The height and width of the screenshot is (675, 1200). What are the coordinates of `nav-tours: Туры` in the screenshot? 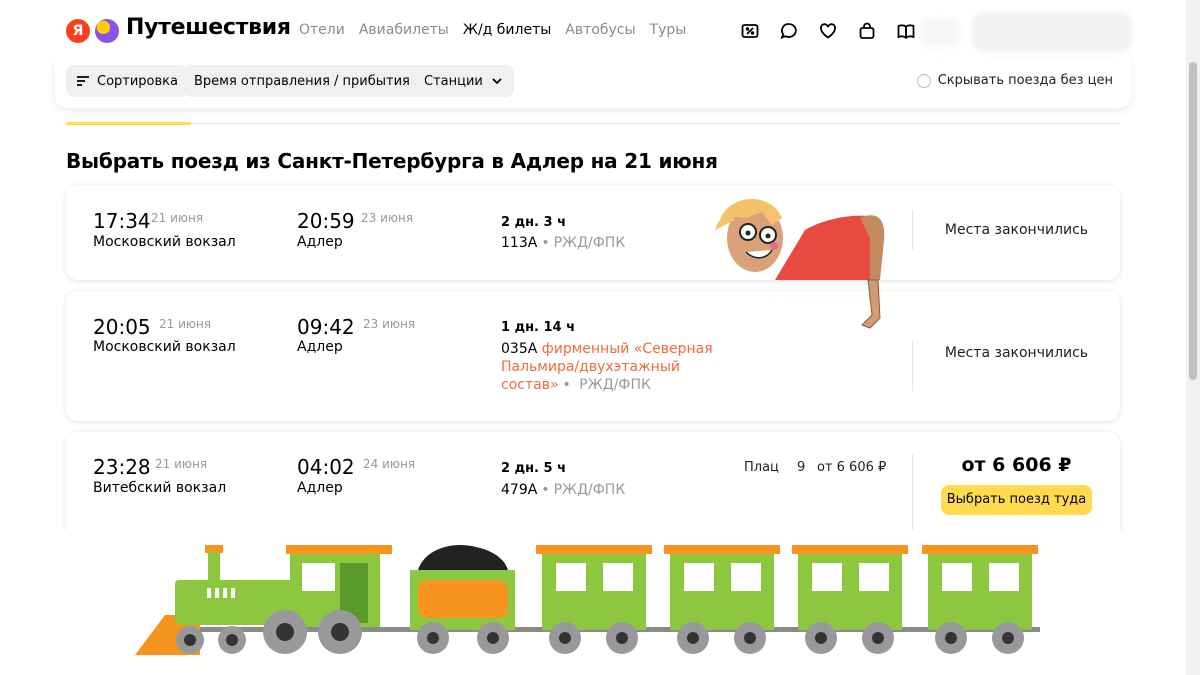 It's located at (668, 30).